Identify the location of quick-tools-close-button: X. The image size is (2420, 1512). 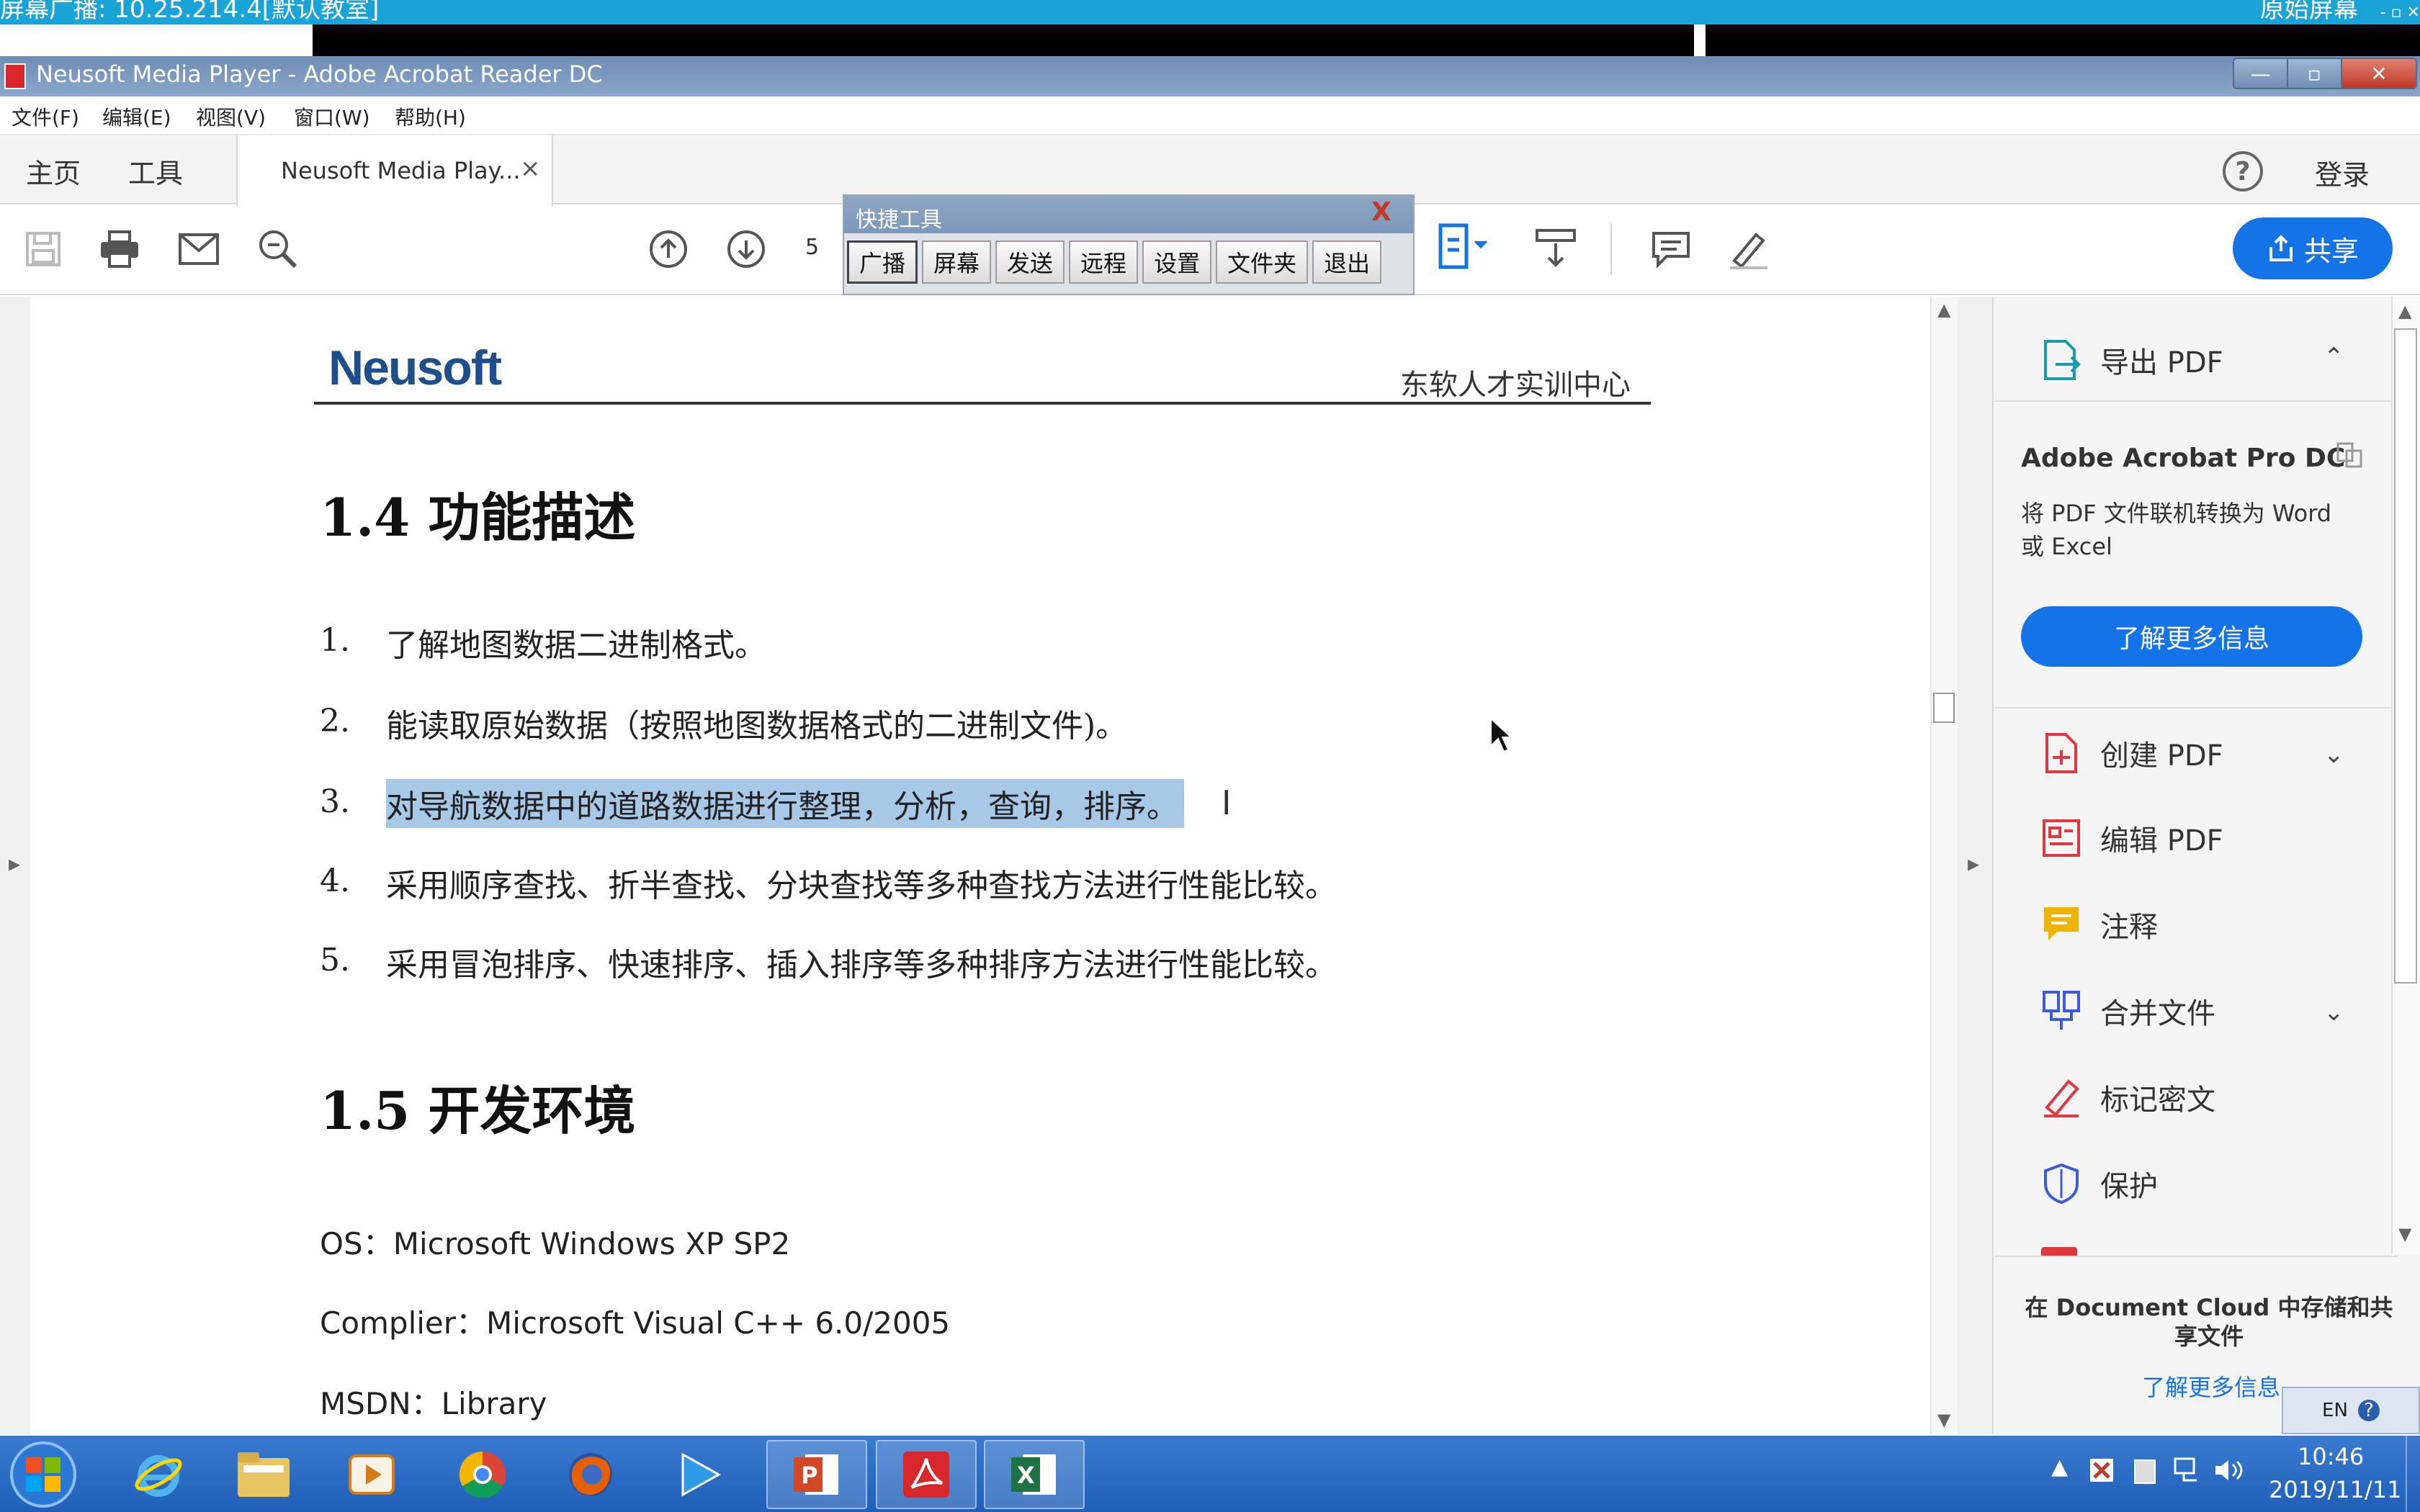
(1381, 212).